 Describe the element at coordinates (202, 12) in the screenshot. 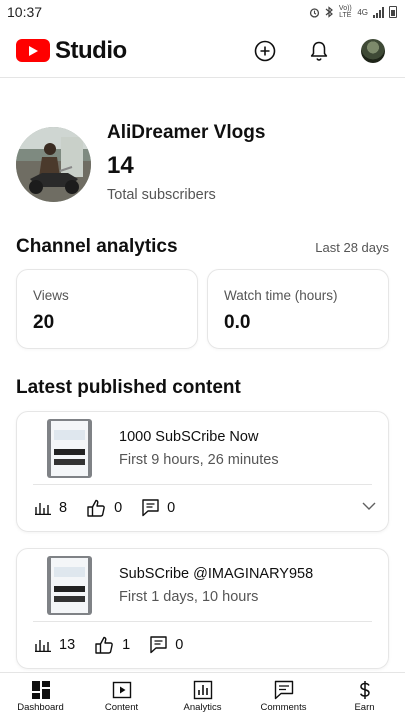

I see `status-bar: 10:37 Vo)) LTE 4G` at that location.